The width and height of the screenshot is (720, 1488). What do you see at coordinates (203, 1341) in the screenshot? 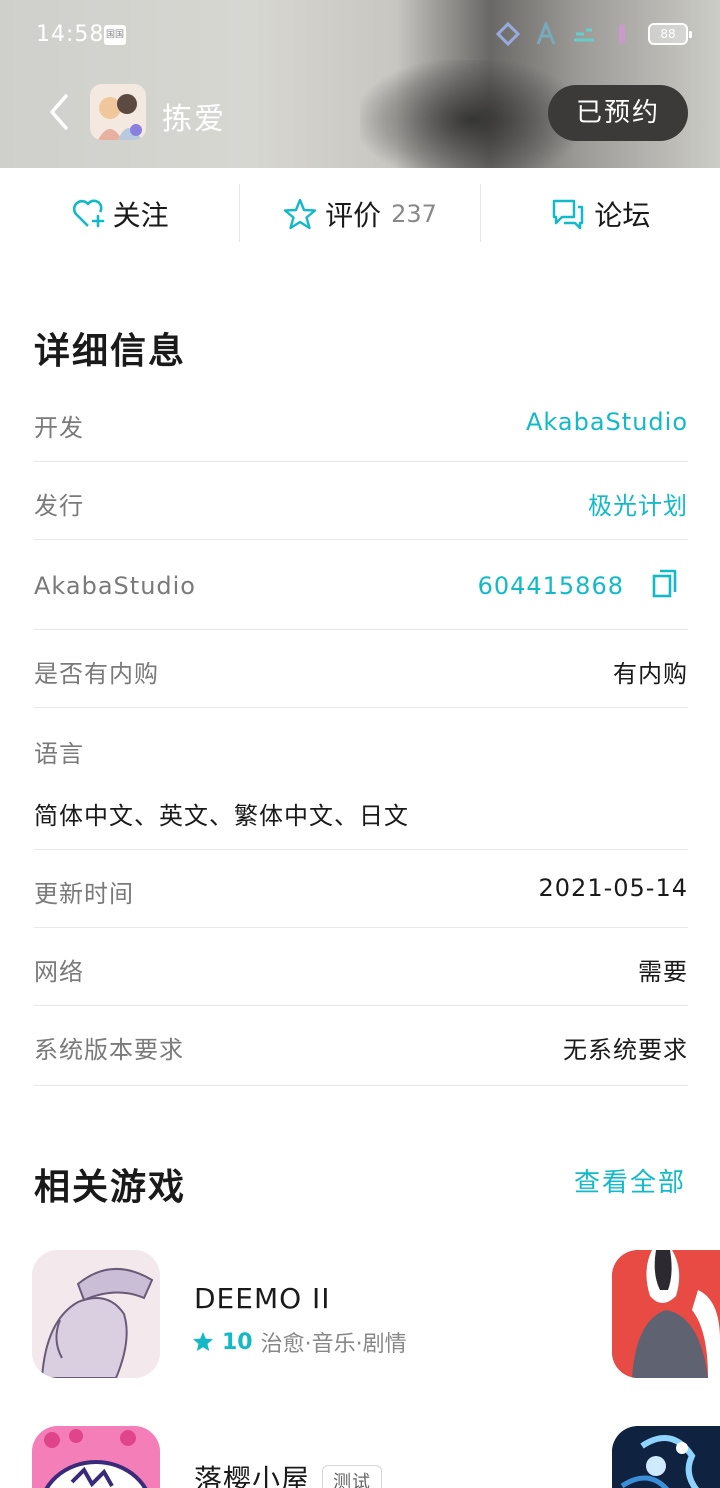
I see `star-filled-icon` at bounding box center [203, 1341].